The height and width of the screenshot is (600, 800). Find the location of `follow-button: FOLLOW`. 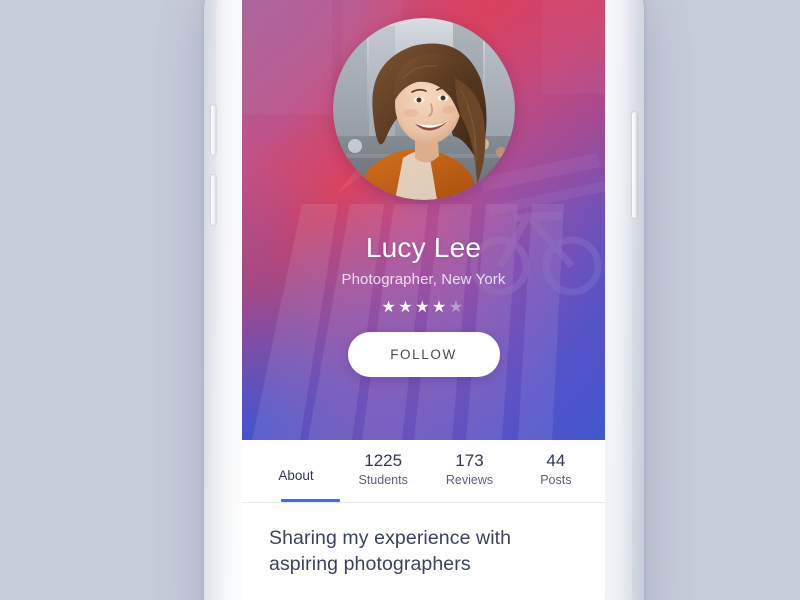

follow-button: FOLLOW is located at coordinates (423, 354).